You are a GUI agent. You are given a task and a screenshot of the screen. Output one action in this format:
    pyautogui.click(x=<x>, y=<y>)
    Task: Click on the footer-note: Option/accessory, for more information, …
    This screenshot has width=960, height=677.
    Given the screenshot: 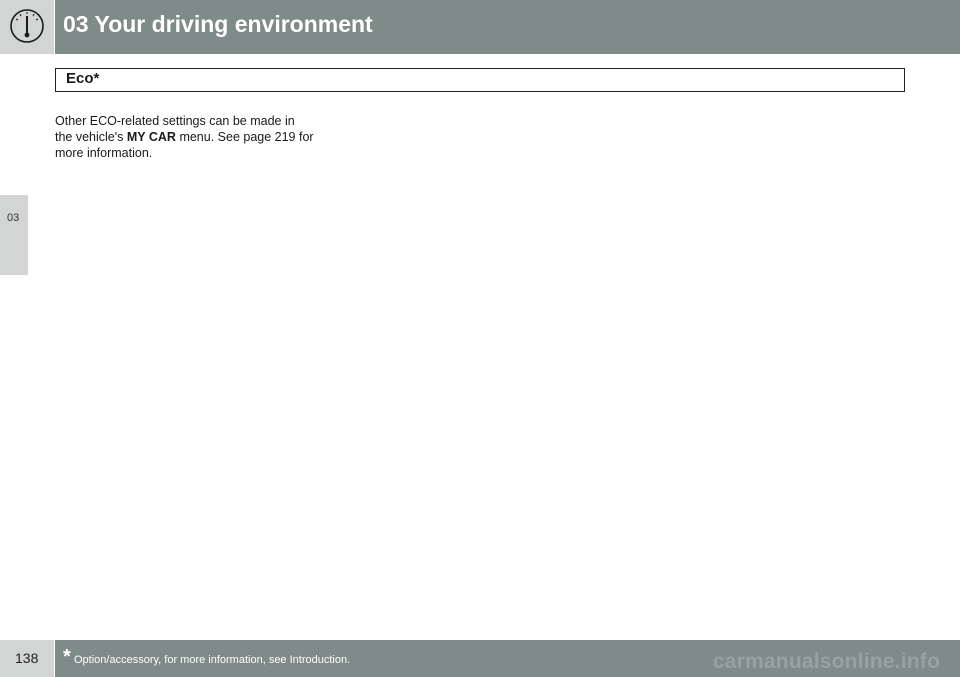 What is the action you would take?
    pyautogui.click(x=212, y=660)
    